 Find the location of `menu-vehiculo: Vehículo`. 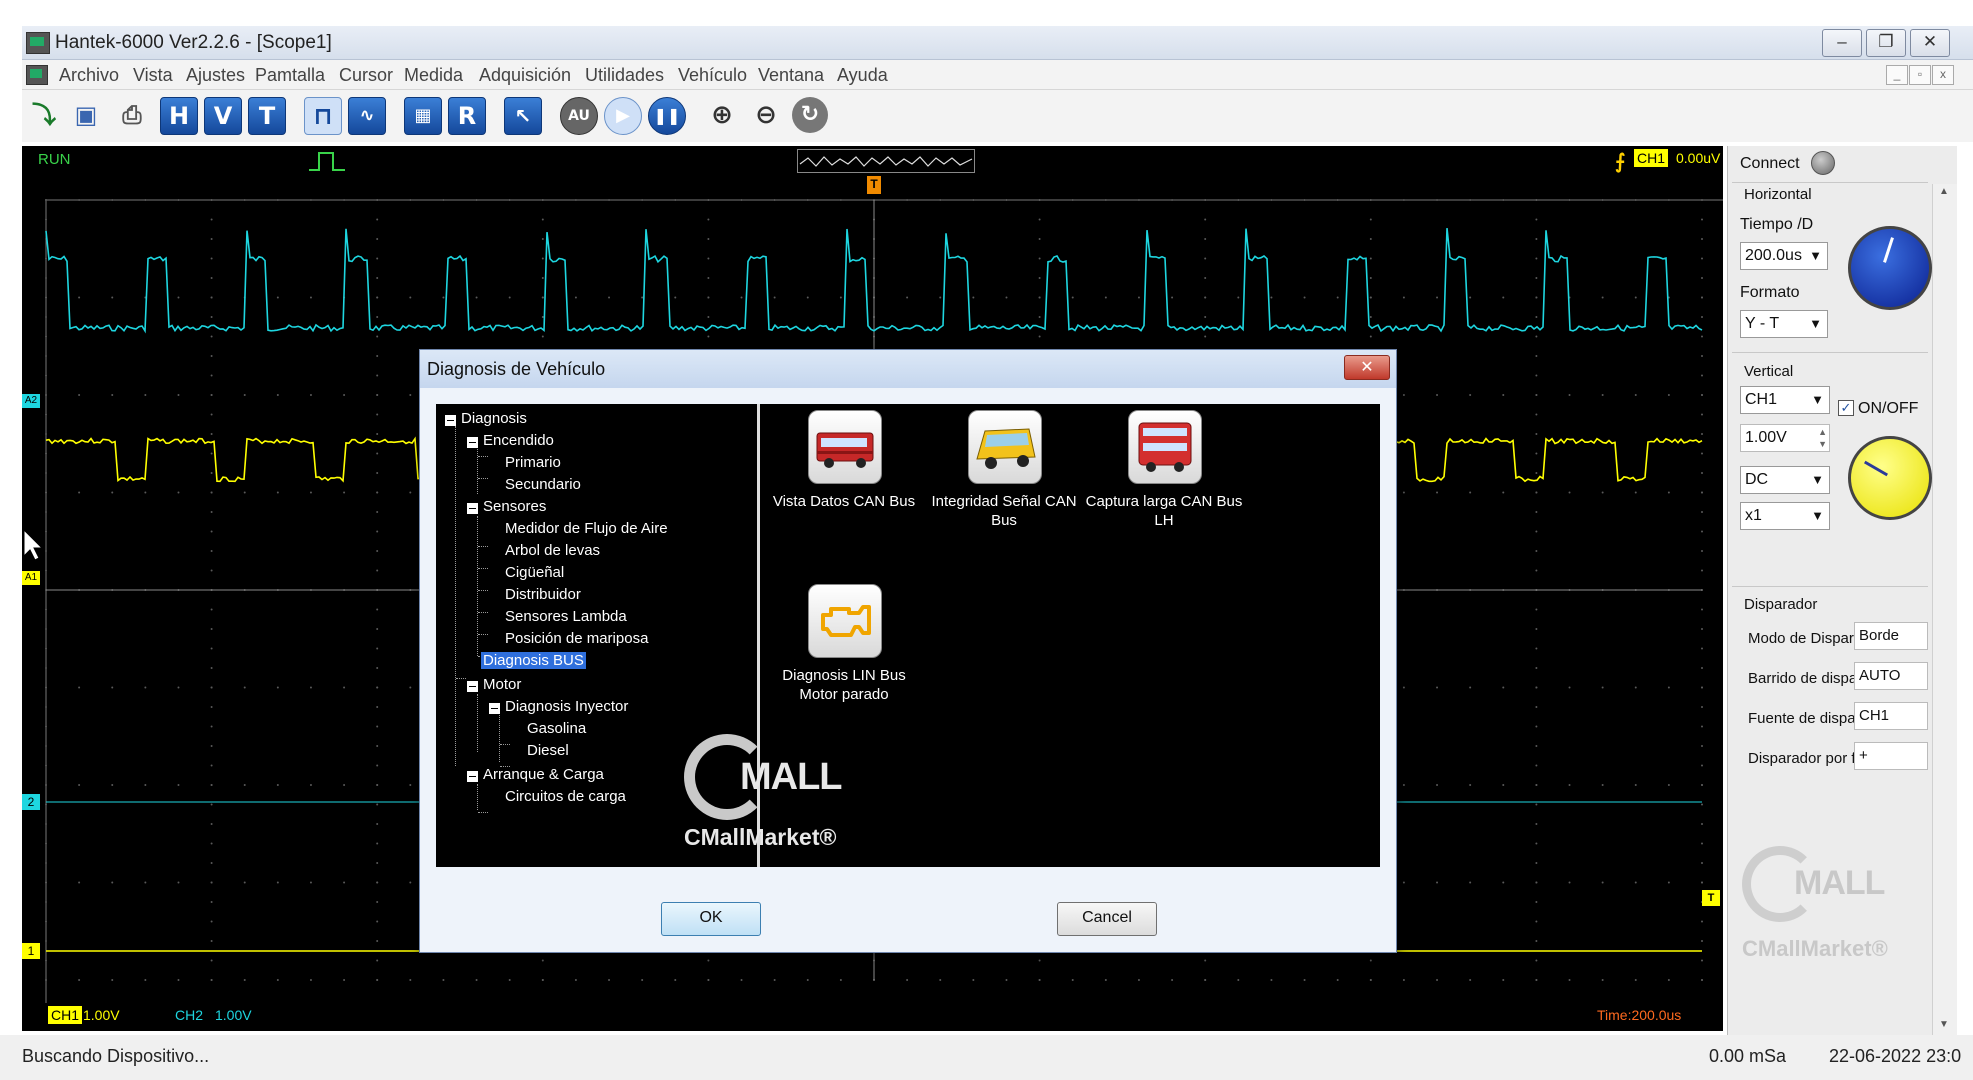

menu-vehiculo: Vehículo is located at coordinates (712, 75).